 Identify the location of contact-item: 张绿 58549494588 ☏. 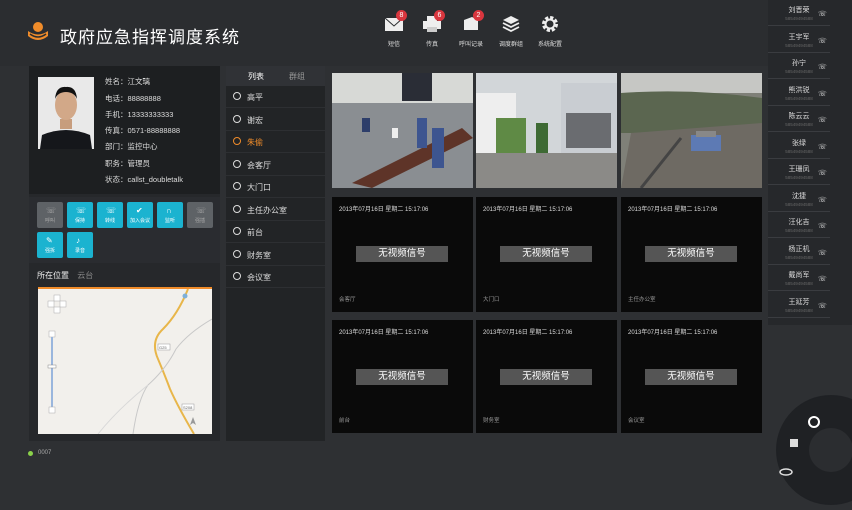
(799, 146).